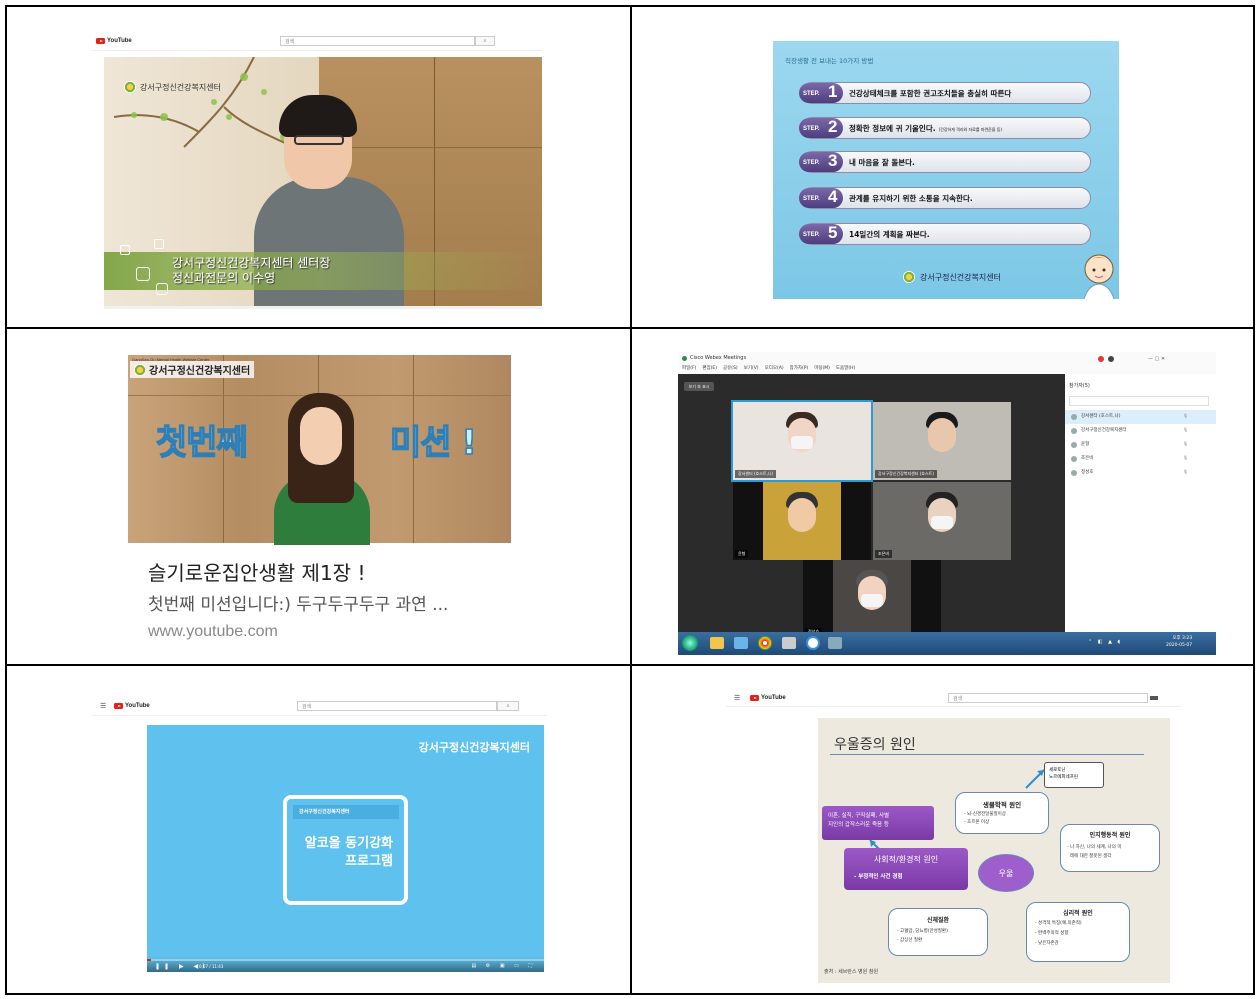 The width and height of the screenshot is (1260, 999). I want to click on step-word: STEP., so click(811, 129).